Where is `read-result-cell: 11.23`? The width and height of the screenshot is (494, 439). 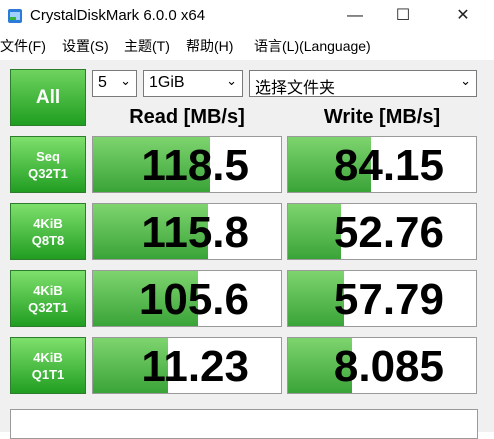
read-result-cell: 11.23 is located at coordinates (187, 365).